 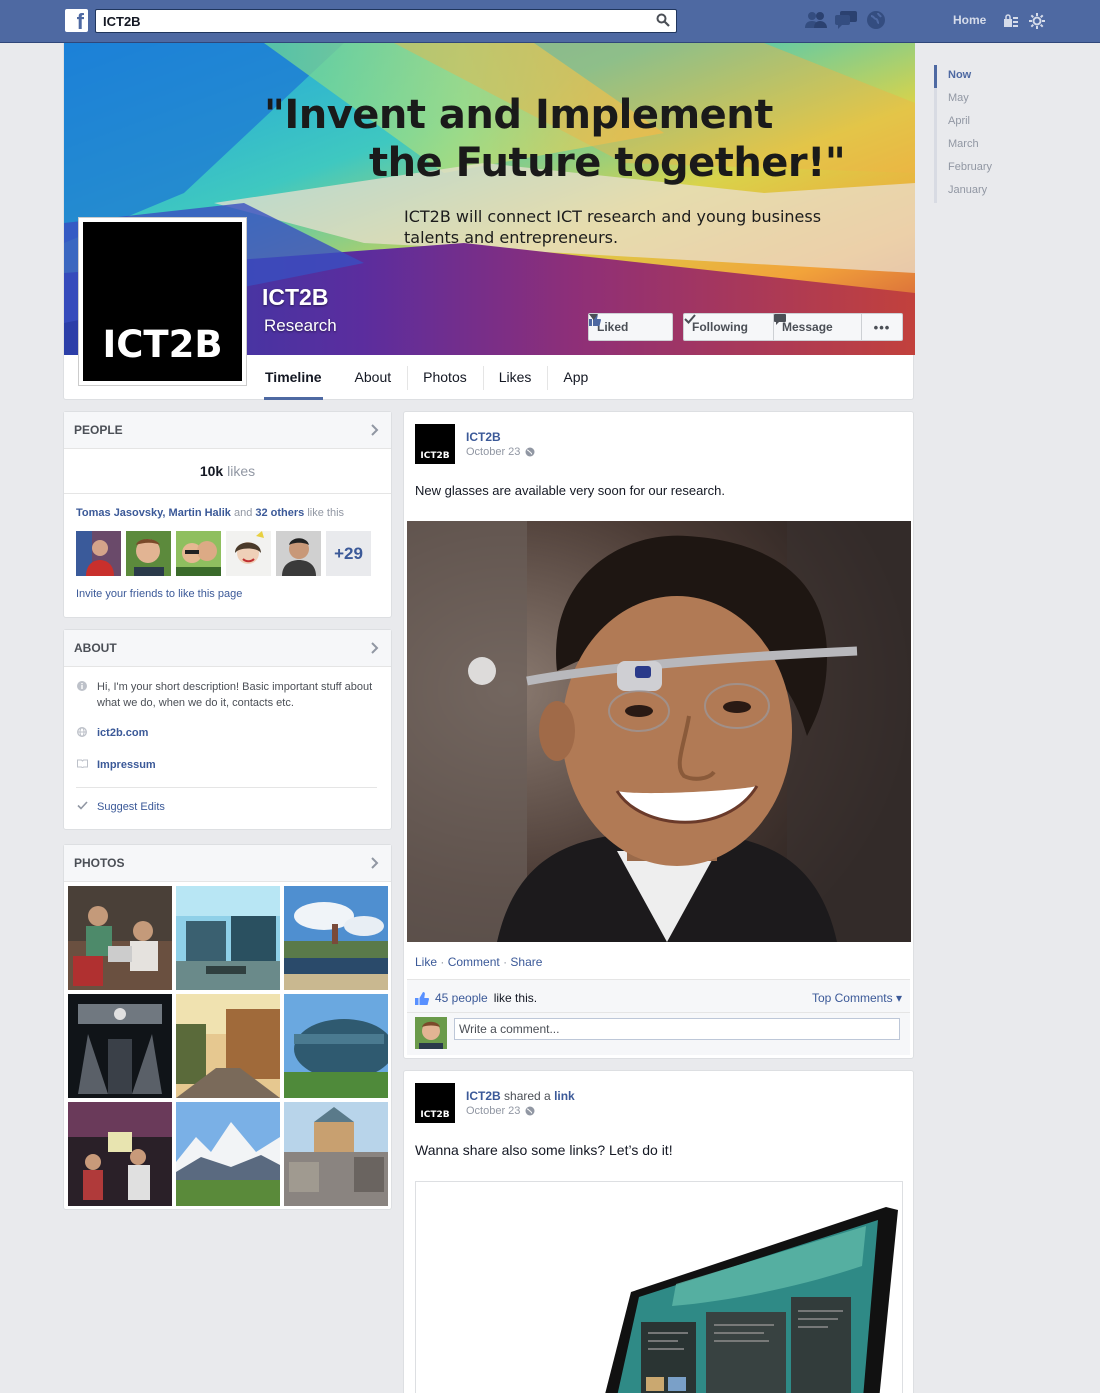 I want to click on website-row: ict2b.com, so click(x=227, y=733).